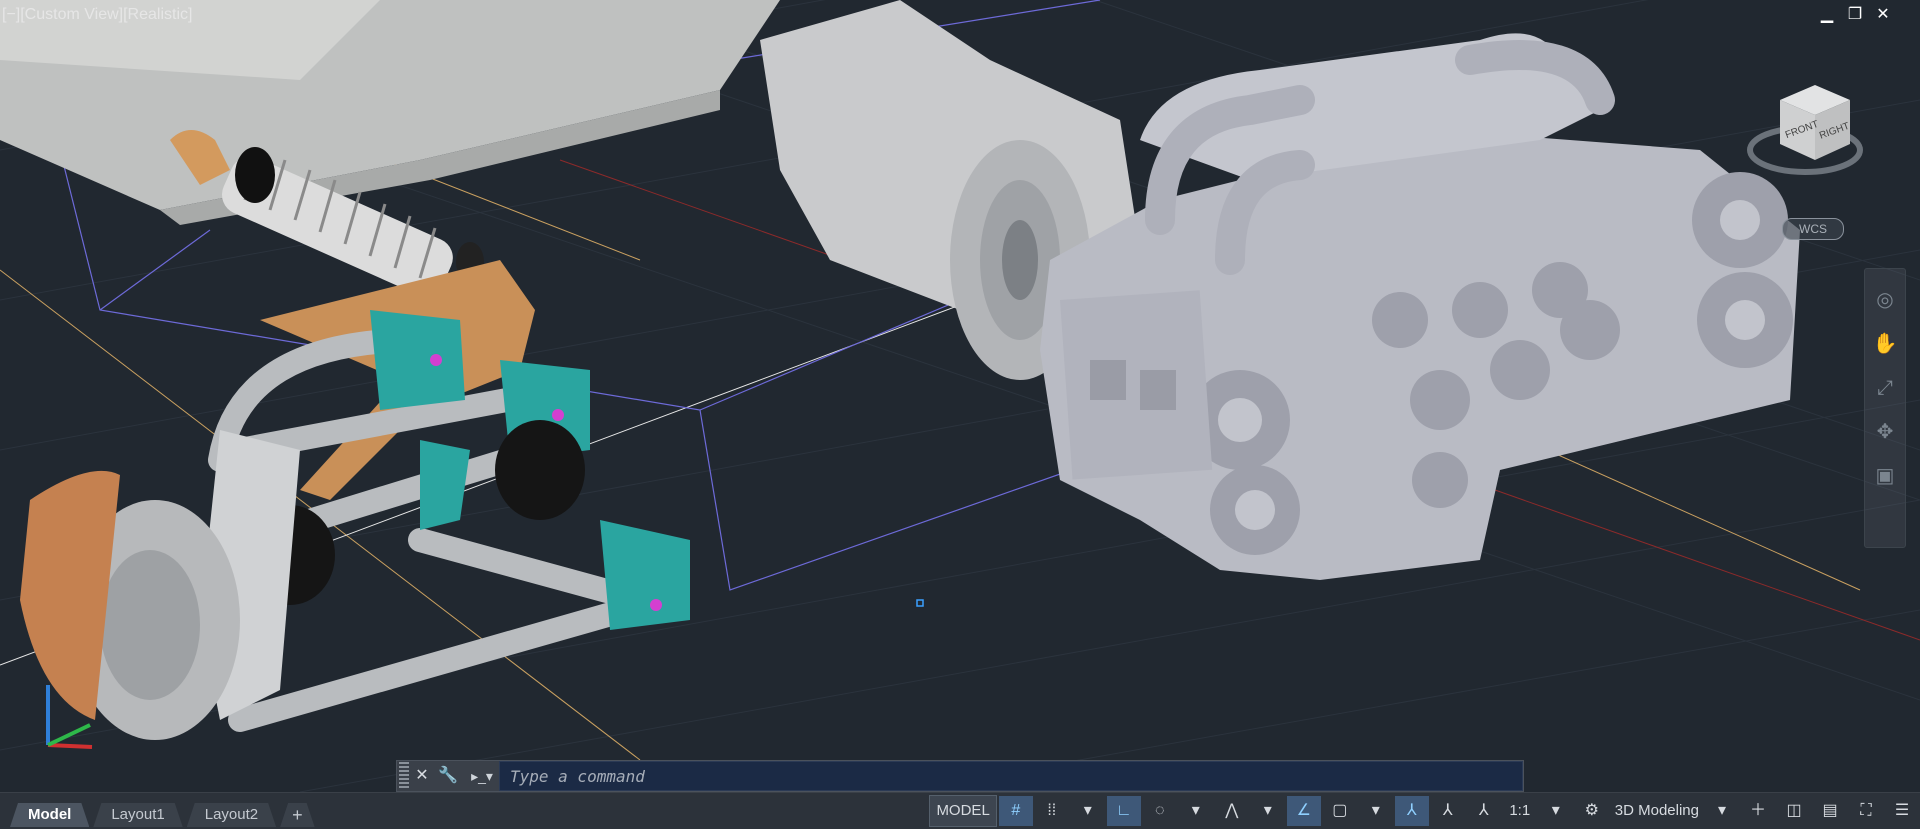  What do you see at coordinates (1484, 811) in the screenshot?
I see `annotation-scale-icon: ⅄` at bounding box center [1484, 811].